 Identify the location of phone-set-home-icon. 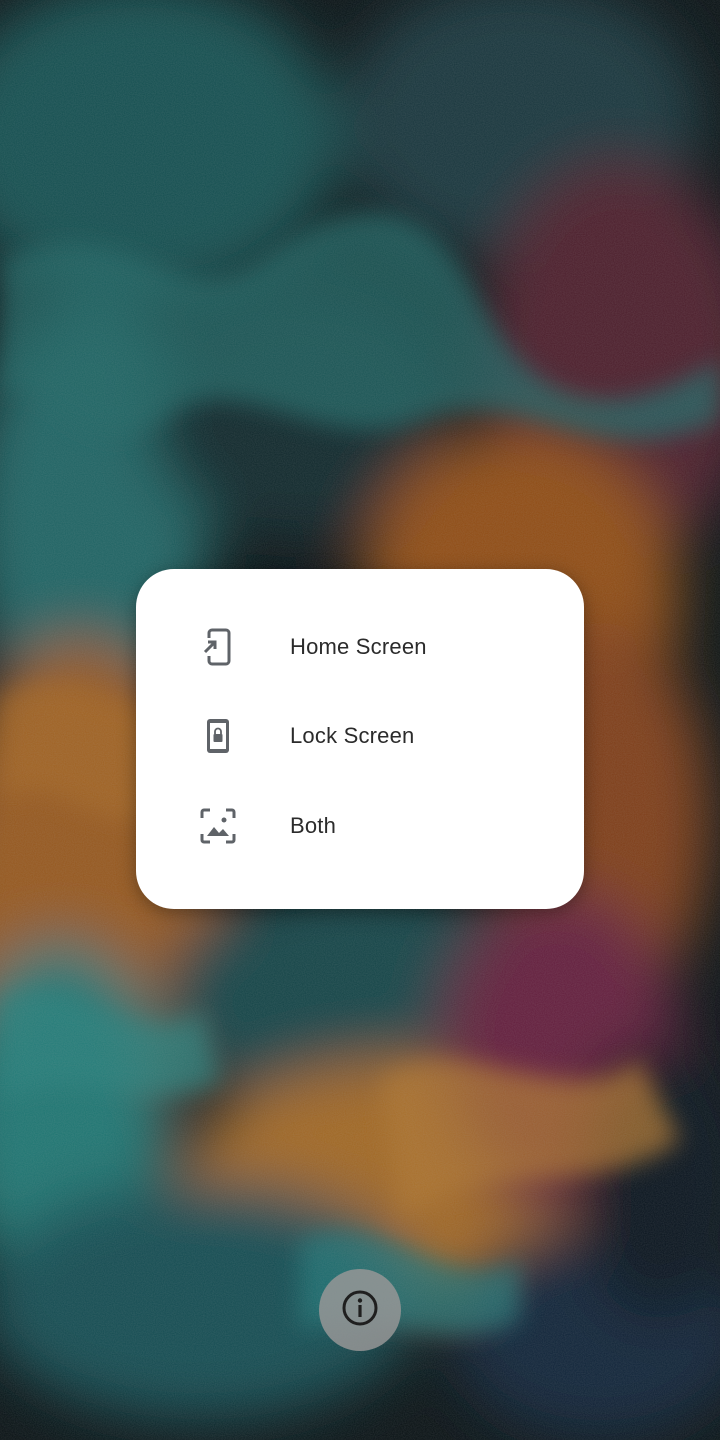
(218, 647).